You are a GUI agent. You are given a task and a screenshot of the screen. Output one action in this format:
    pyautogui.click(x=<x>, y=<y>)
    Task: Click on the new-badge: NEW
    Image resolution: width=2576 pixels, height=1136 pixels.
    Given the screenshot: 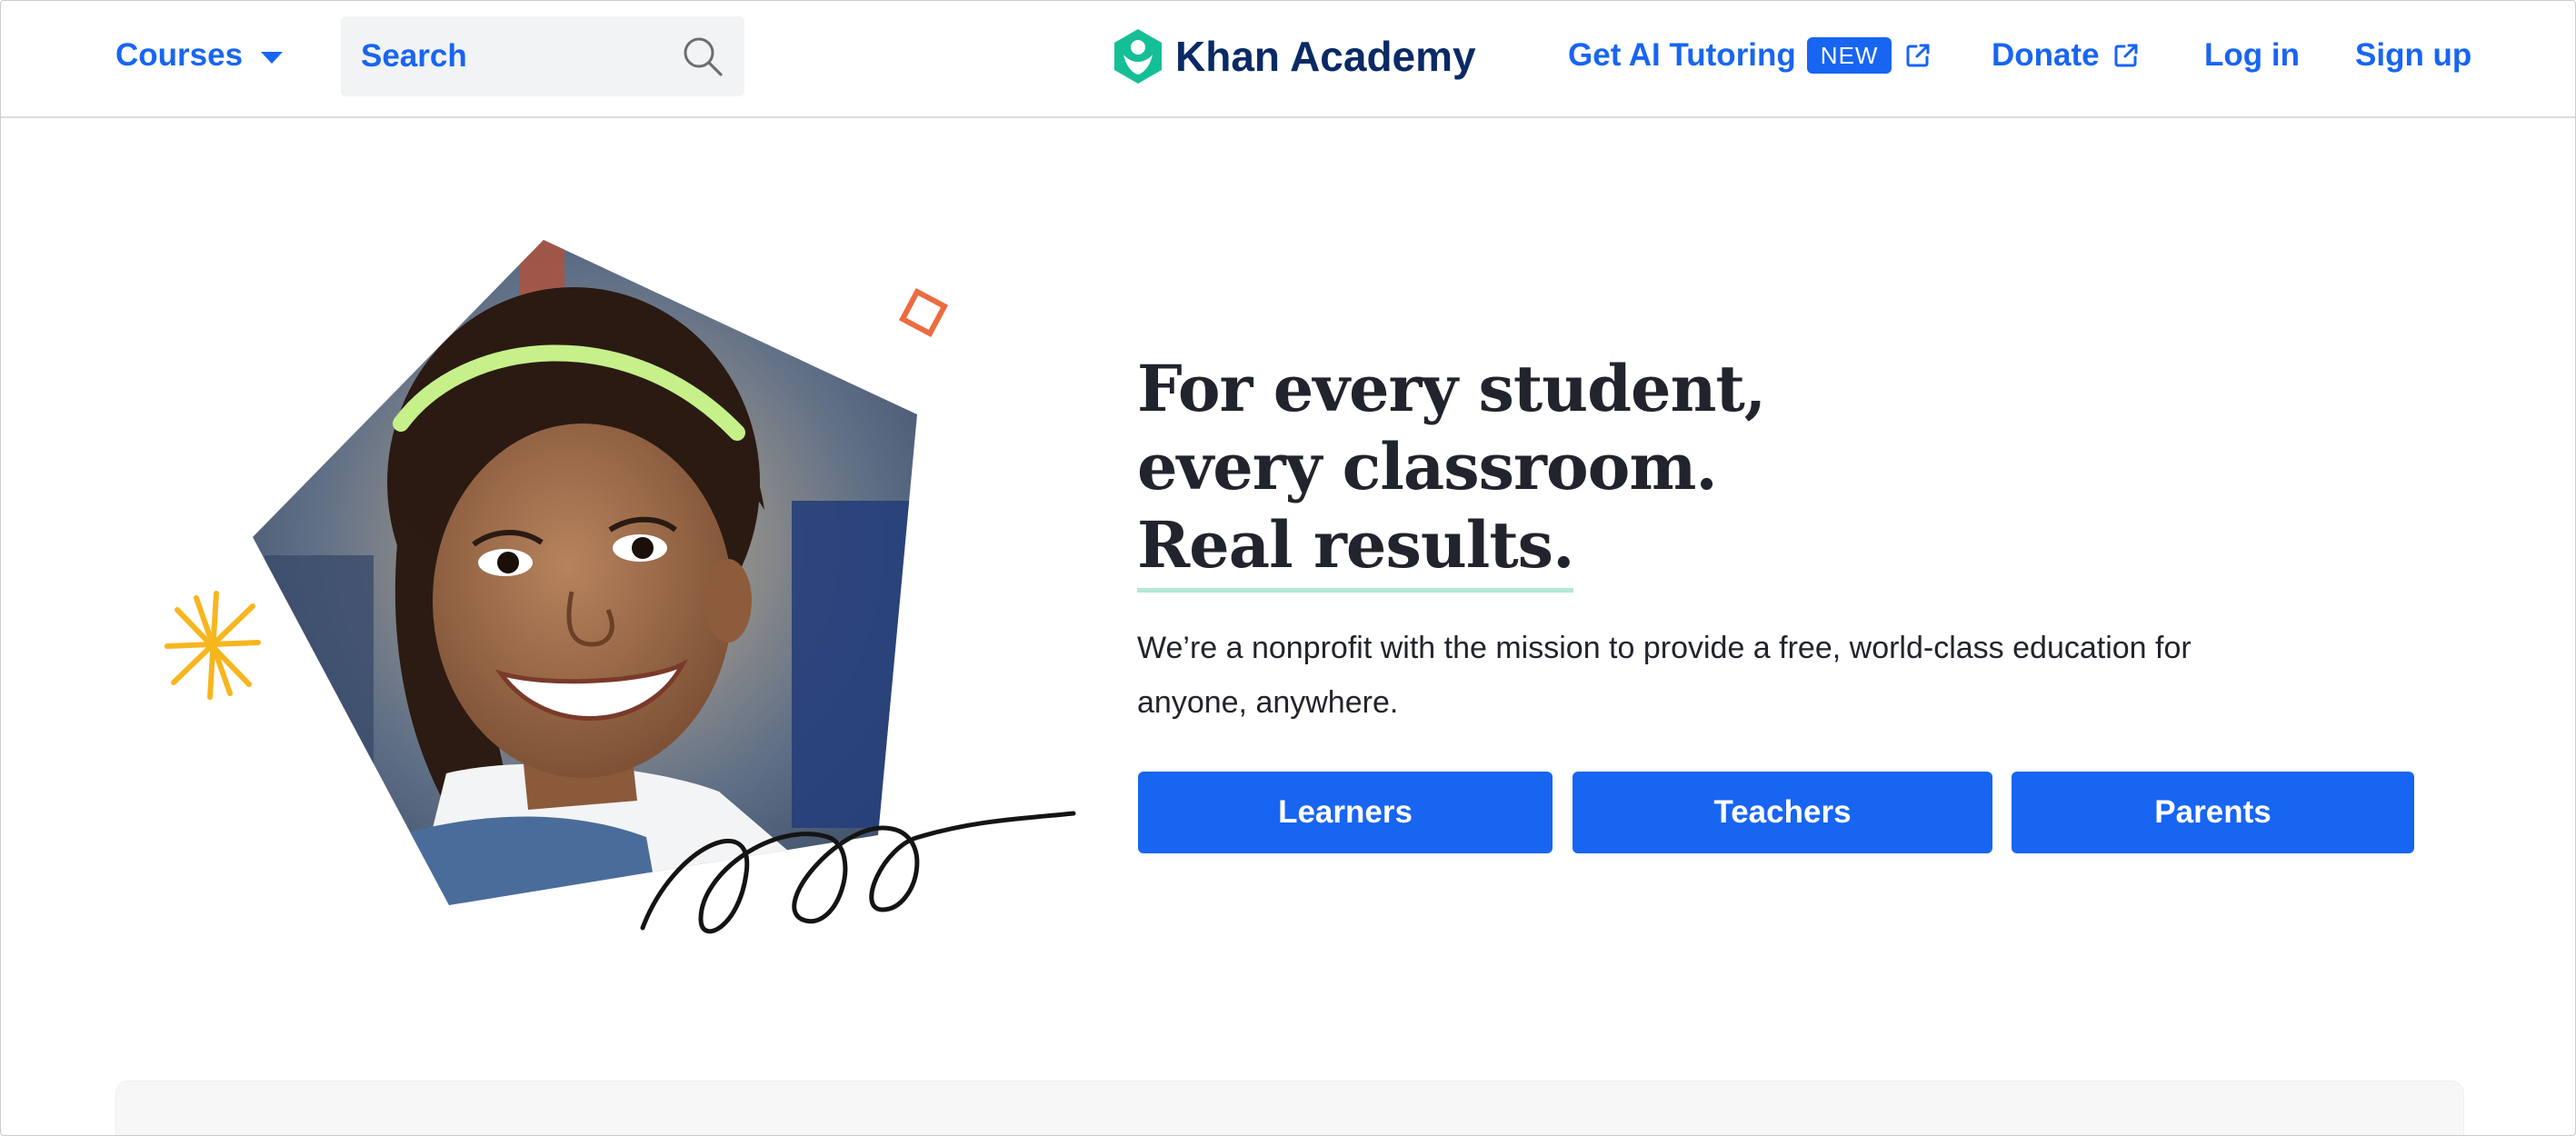 What is the action you would take?
    pyautogui.click(x=1849, y=55)
    